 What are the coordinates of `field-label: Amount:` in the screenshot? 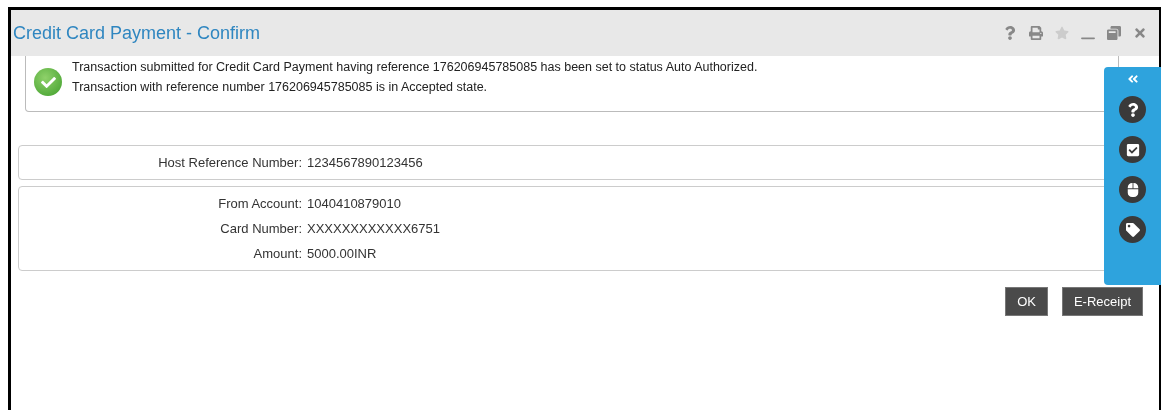 It's located at (277, 253).